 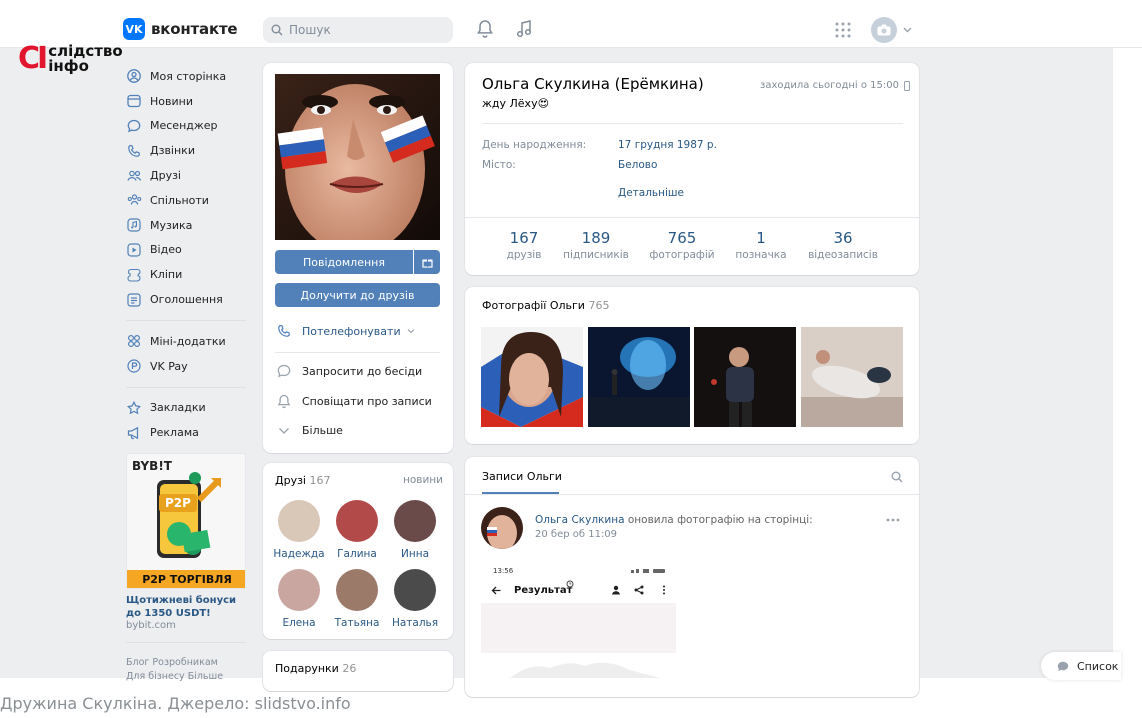 What do you see at coordinates (524, 246) in the screenshot?
I see `stat-friends: 167 друзів` at bounding box center [524, 246].